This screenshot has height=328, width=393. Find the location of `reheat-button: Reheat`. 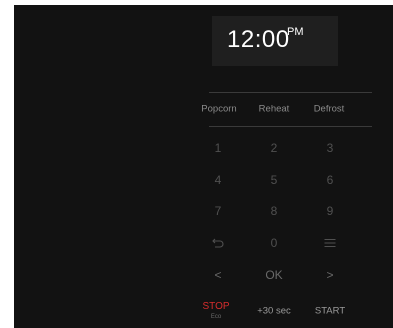

reheat-button: Reheat is located at coordinates (274, 109).